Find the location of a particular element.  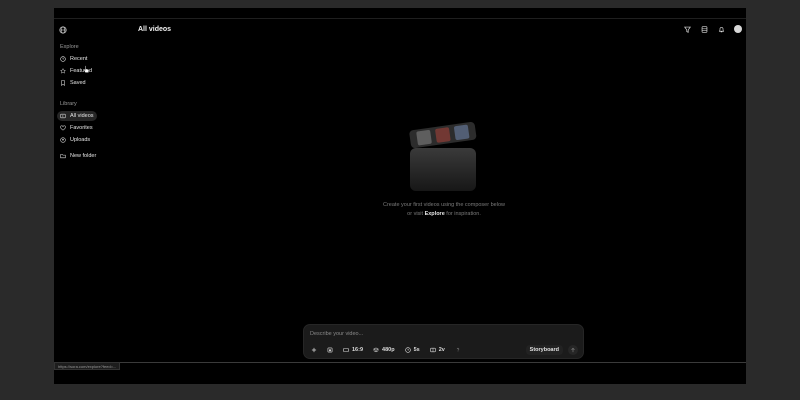

sidebar-section-library: Library is located at coordinates (68, 104).